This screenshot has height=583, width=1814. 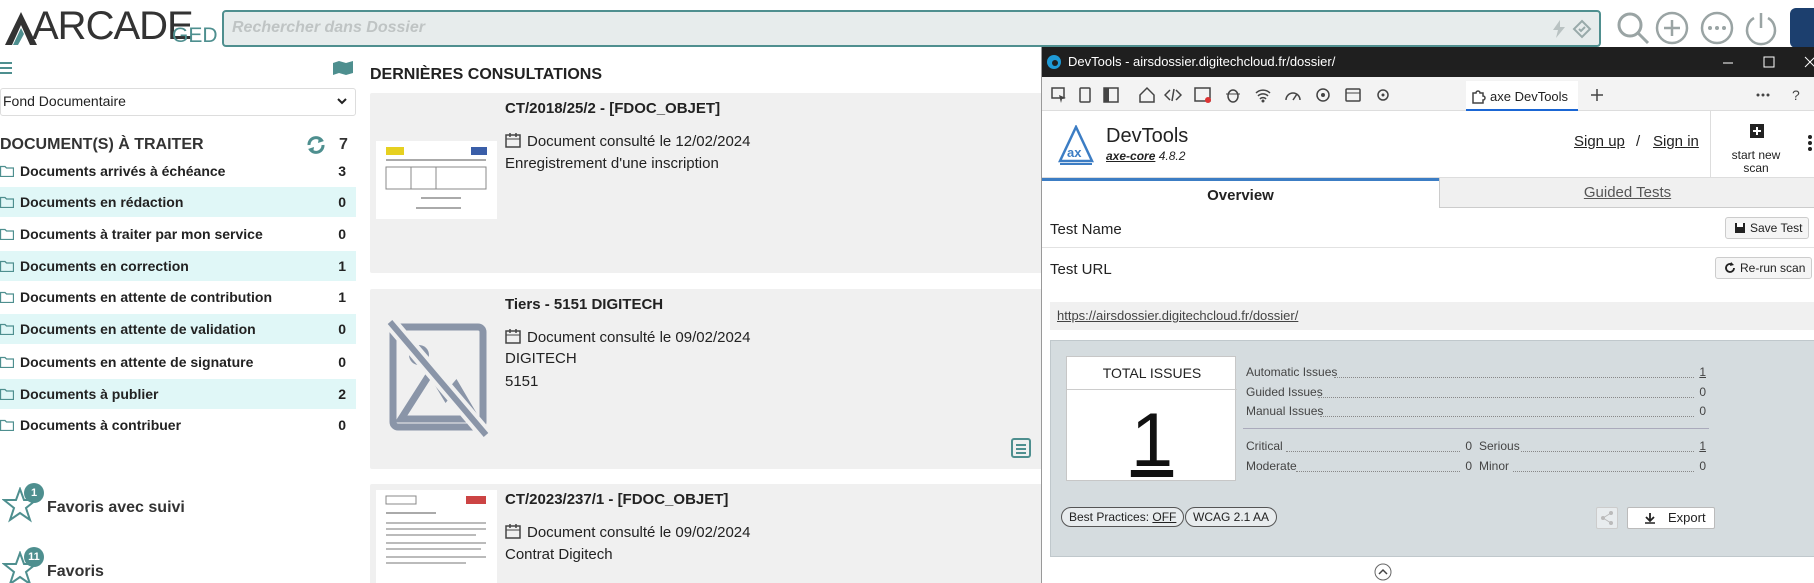 What do you see at coordinates (178, 362) in the screenshot?
I see `todo-row: Documents en attente de signature 0` at bounding box center [178, 362].